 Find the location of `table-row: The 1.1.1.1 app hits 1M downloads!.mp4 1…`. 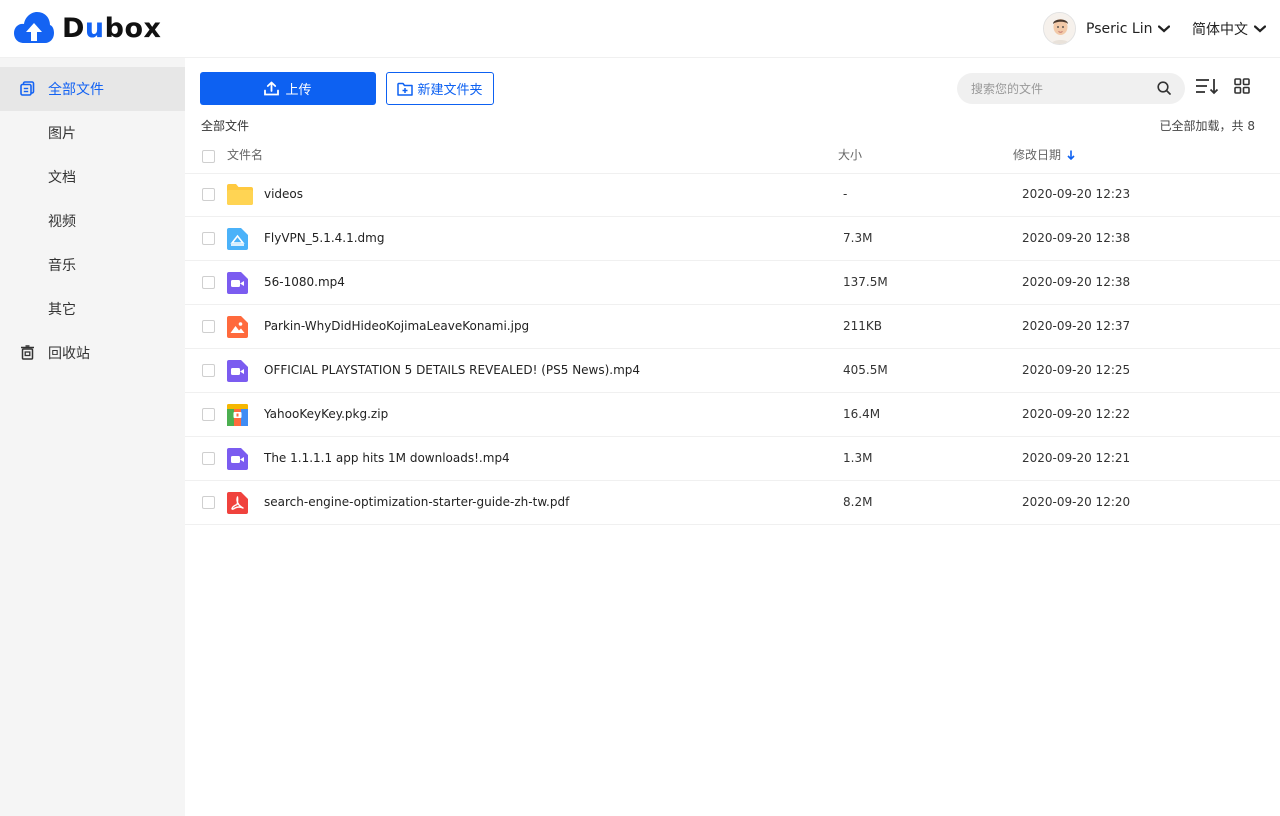

table-row: The 1.1.1.1 app hits 1M downloads!.mp4 1… is located at coordinates (732, 459).